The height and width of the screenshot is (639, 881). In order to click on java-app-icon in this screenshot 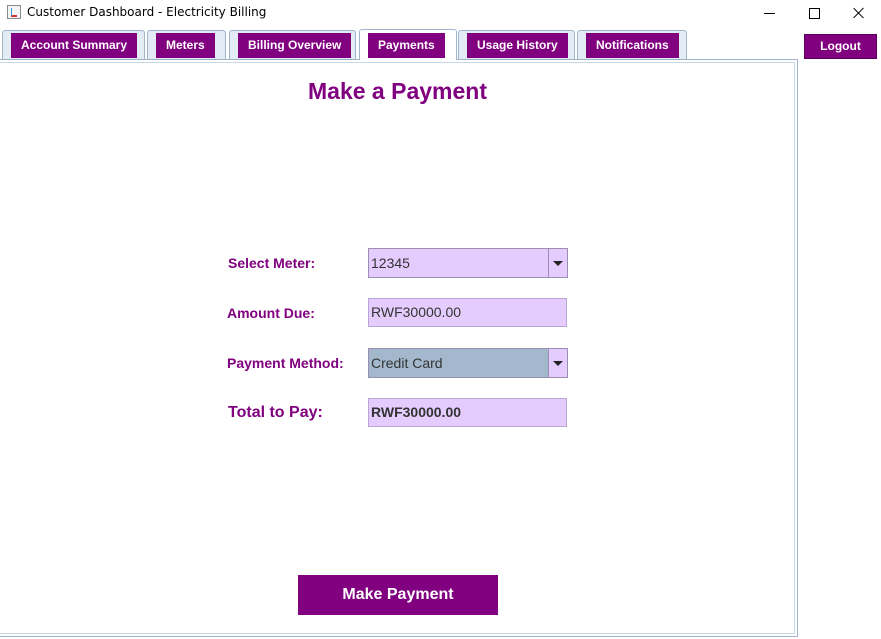, I will do `click(14, 12)`.